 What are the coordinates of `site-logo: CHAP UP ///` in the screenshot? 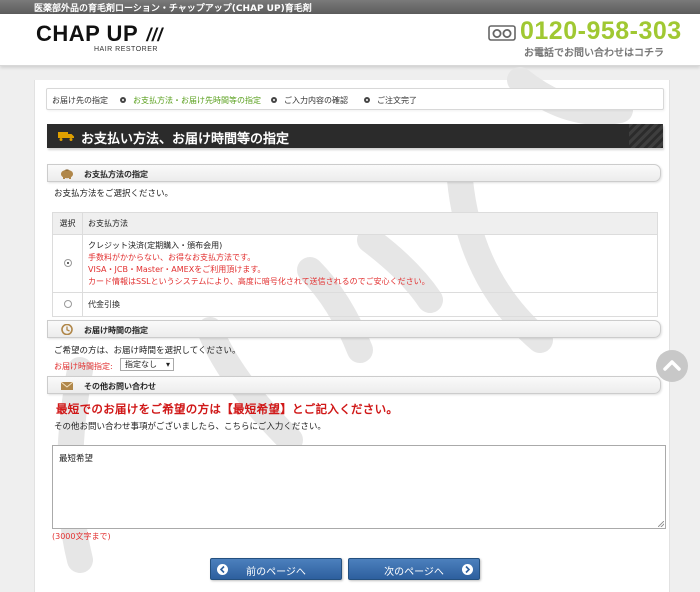 It's located at (99, 34).